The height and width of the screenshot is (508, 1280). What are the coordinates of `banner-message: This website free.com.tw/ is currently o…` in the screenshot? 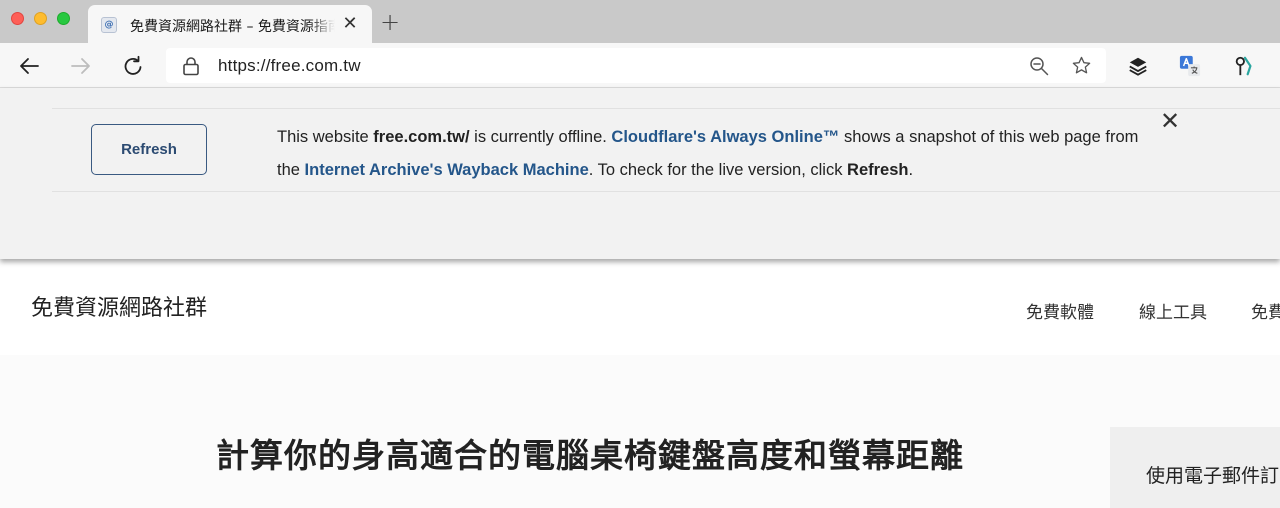 It's located at (717, 154).